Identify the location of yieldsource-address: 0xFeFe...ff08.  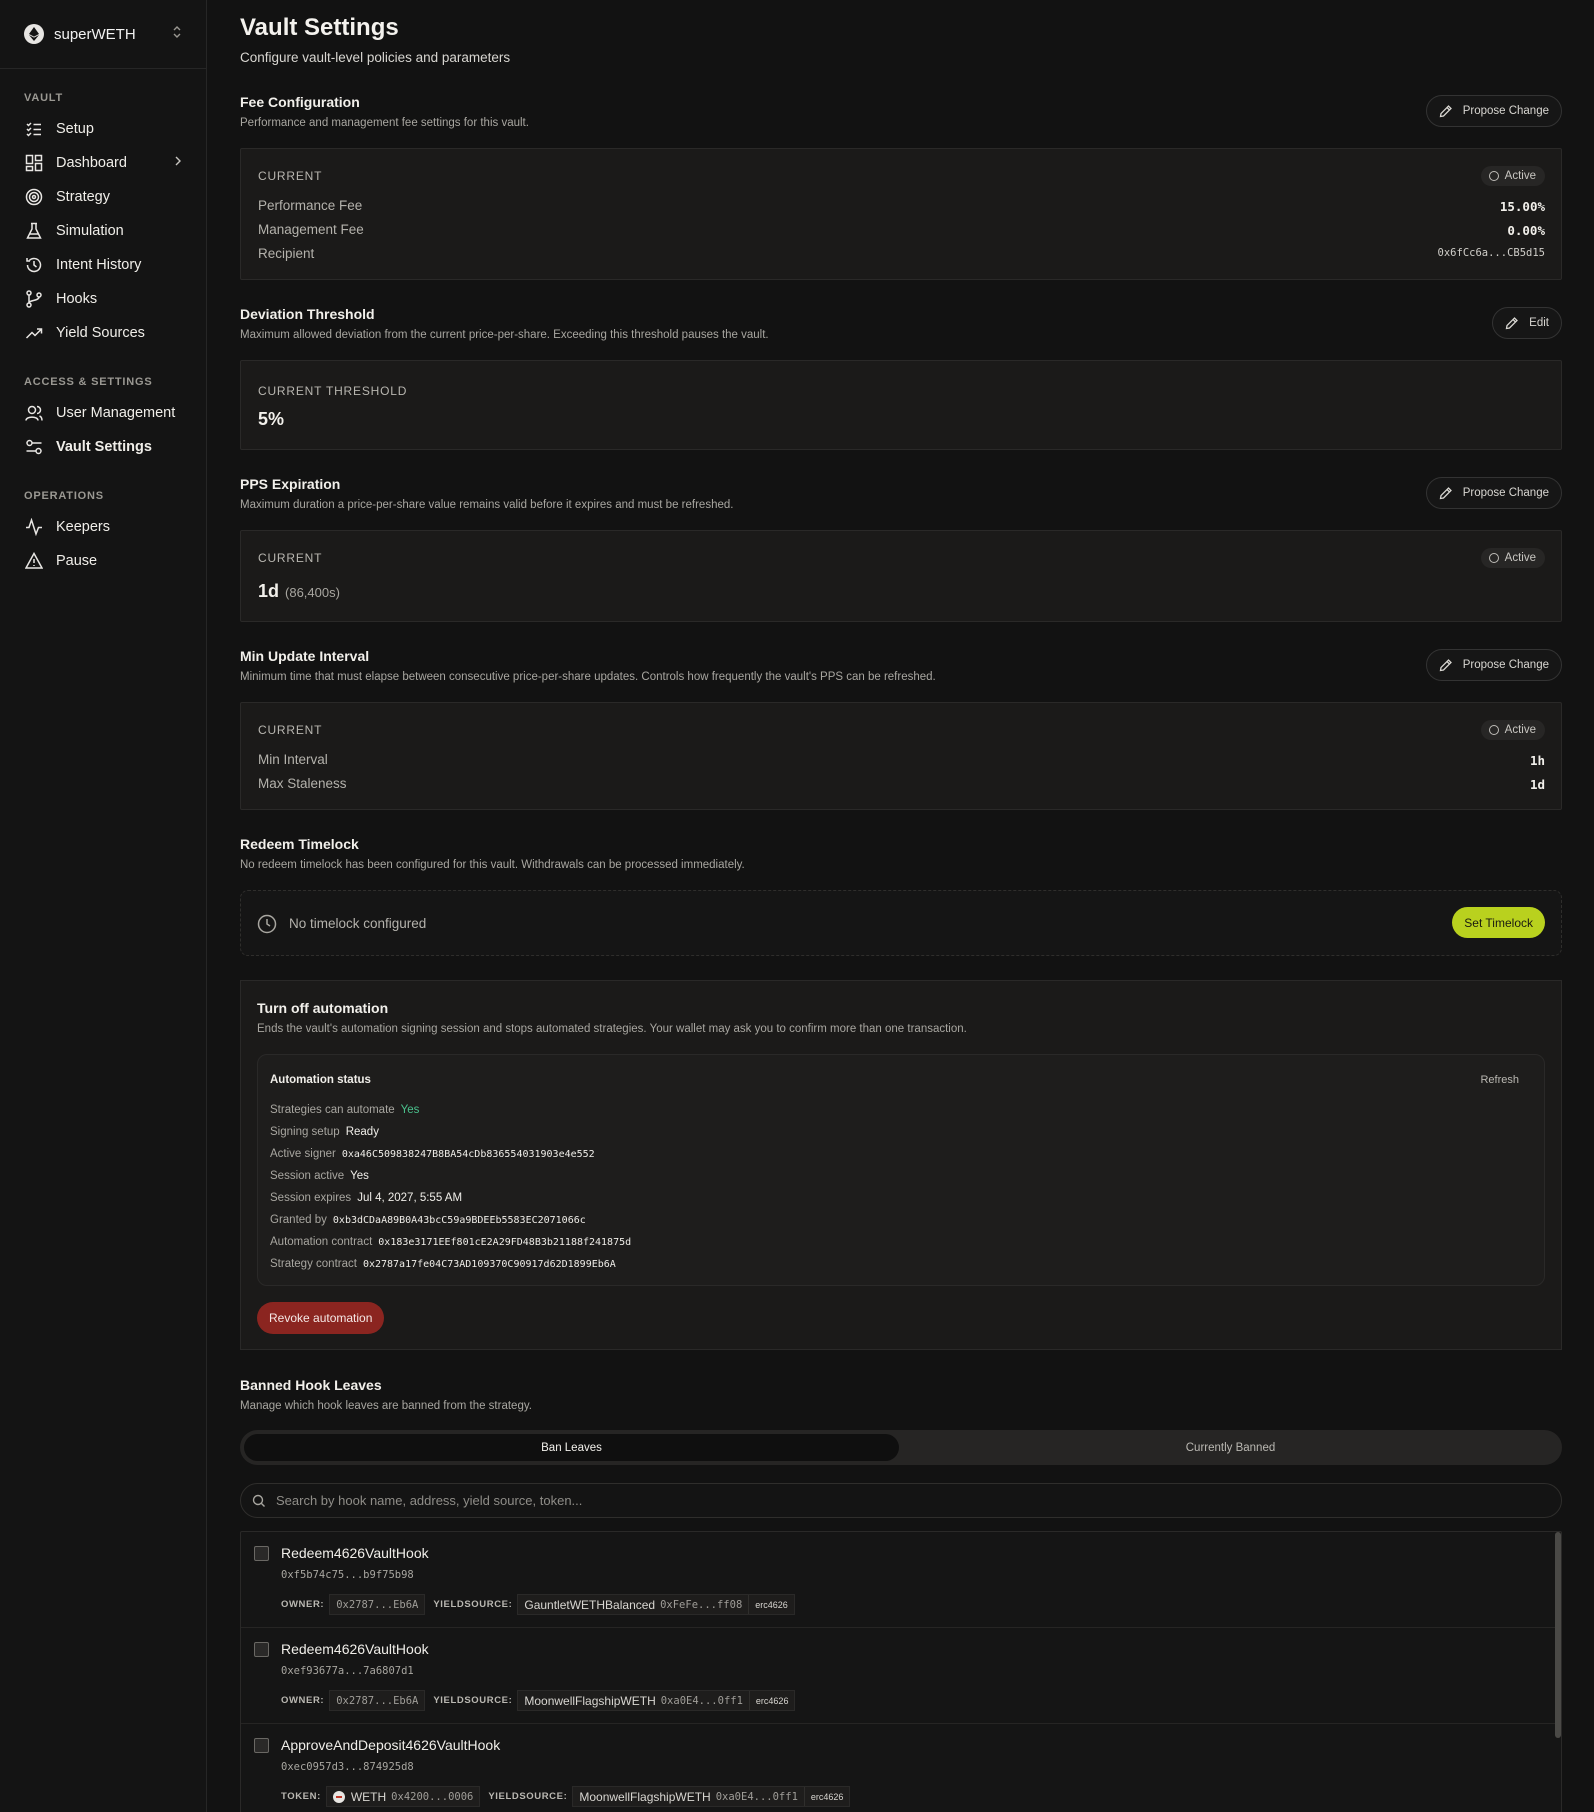
(701, 1604).